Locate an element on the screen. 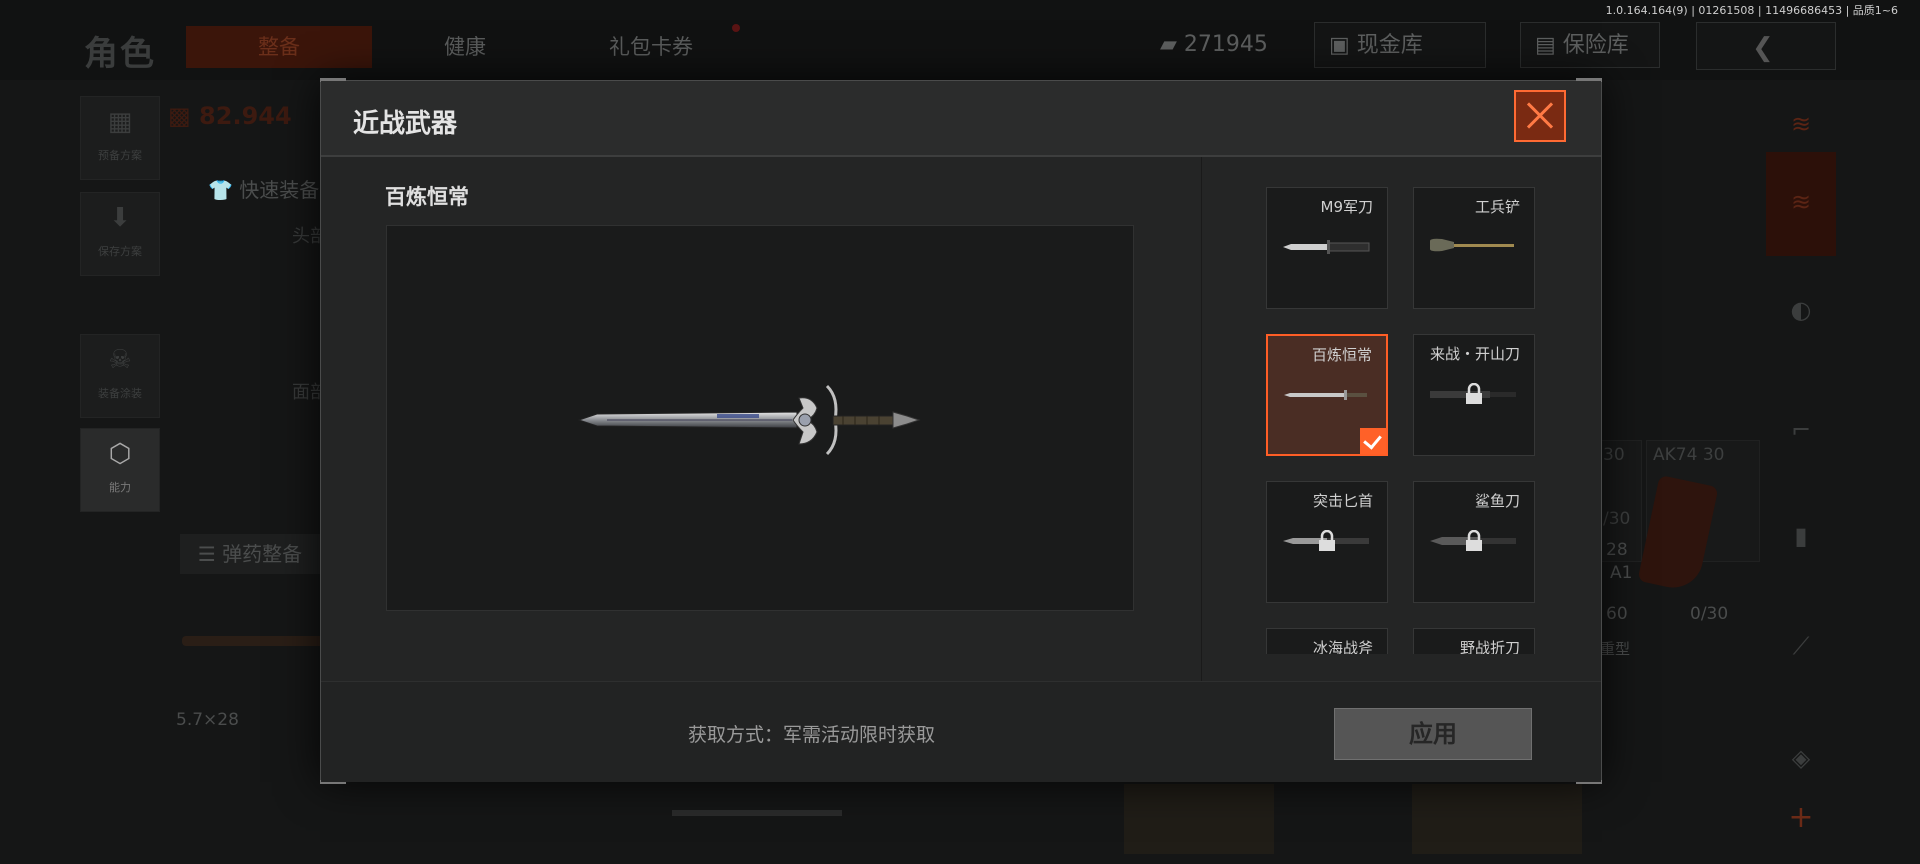 The image size is (1920, 864). checkmark-icon is located at coordinates (1373, 441).